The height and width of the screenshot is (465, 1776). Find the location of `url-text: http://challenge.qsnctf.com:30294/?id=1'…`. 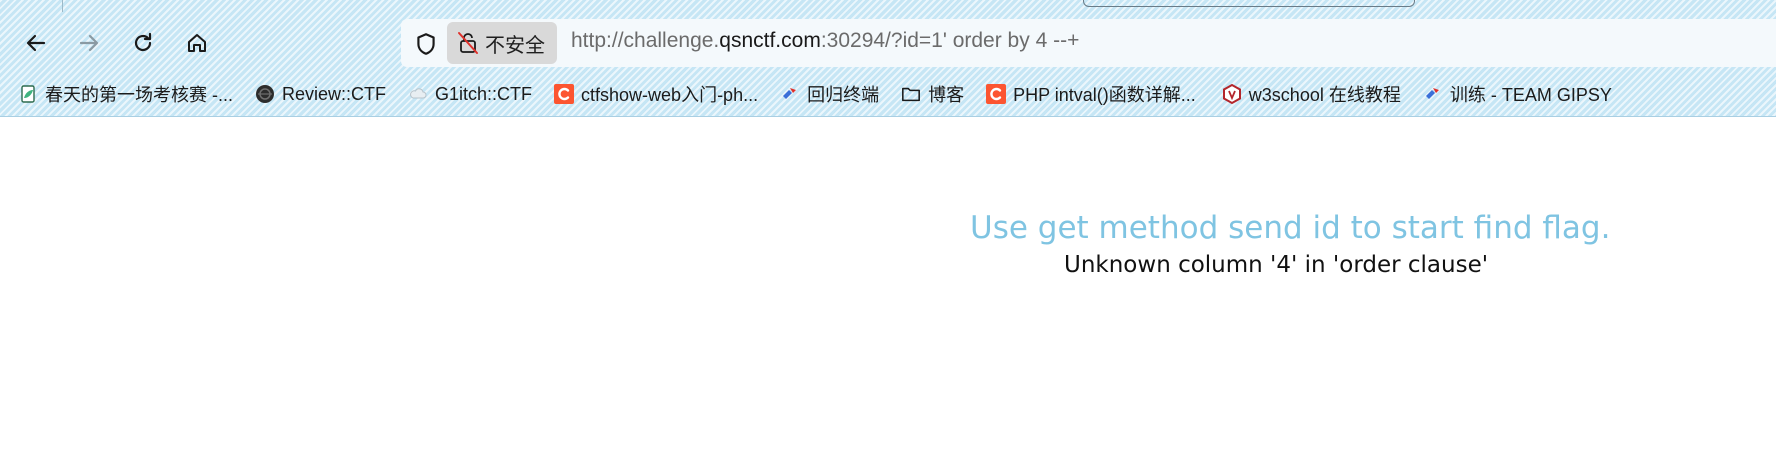

url-text: http://challenge.qsnctf.com:30294/?id=1'… is located at coordinates (825, 41).